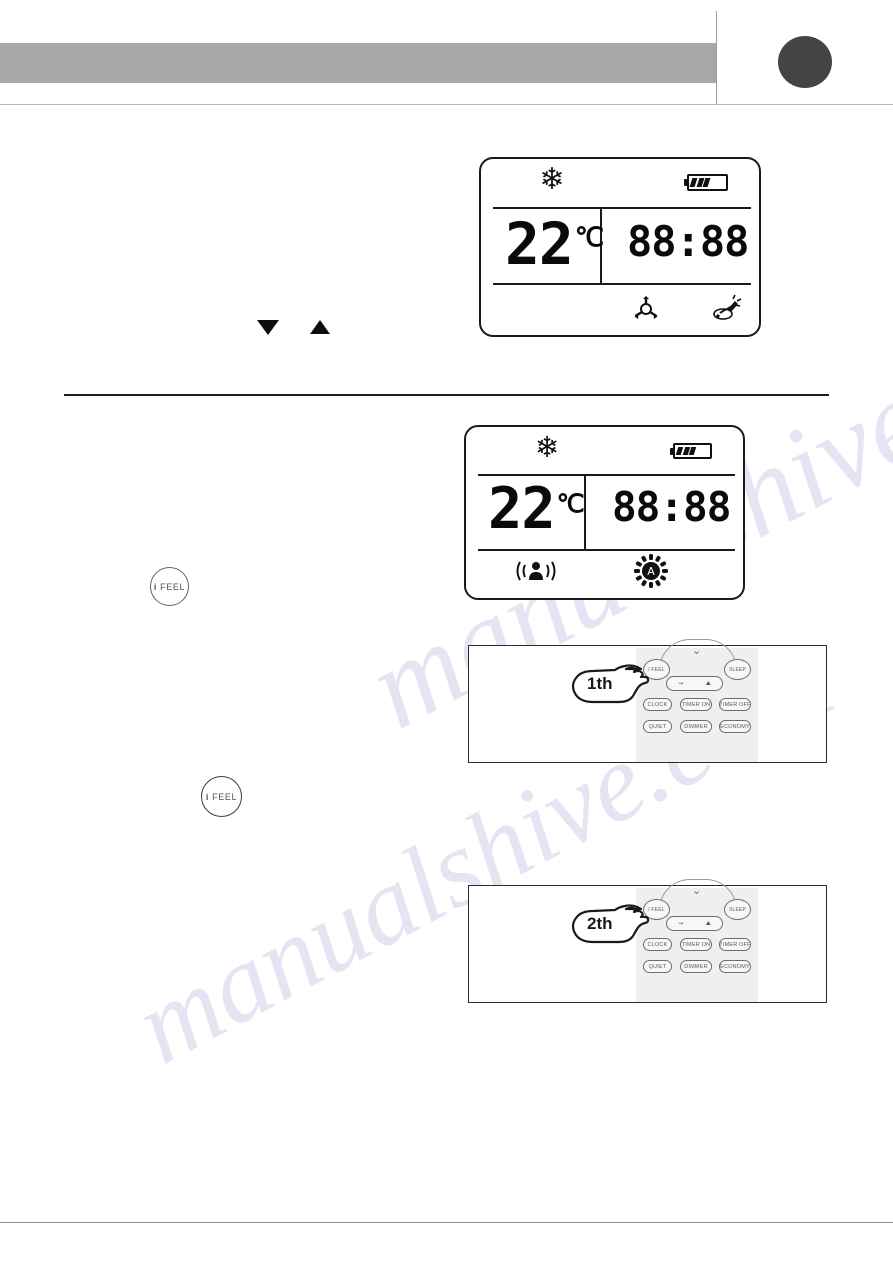  What do you see at coordinates (620, 247) in the screenshot?
I see `lcd-display-cool-fan: ❄ 22 ℃ 88:88` at bounding box center [620, 247].